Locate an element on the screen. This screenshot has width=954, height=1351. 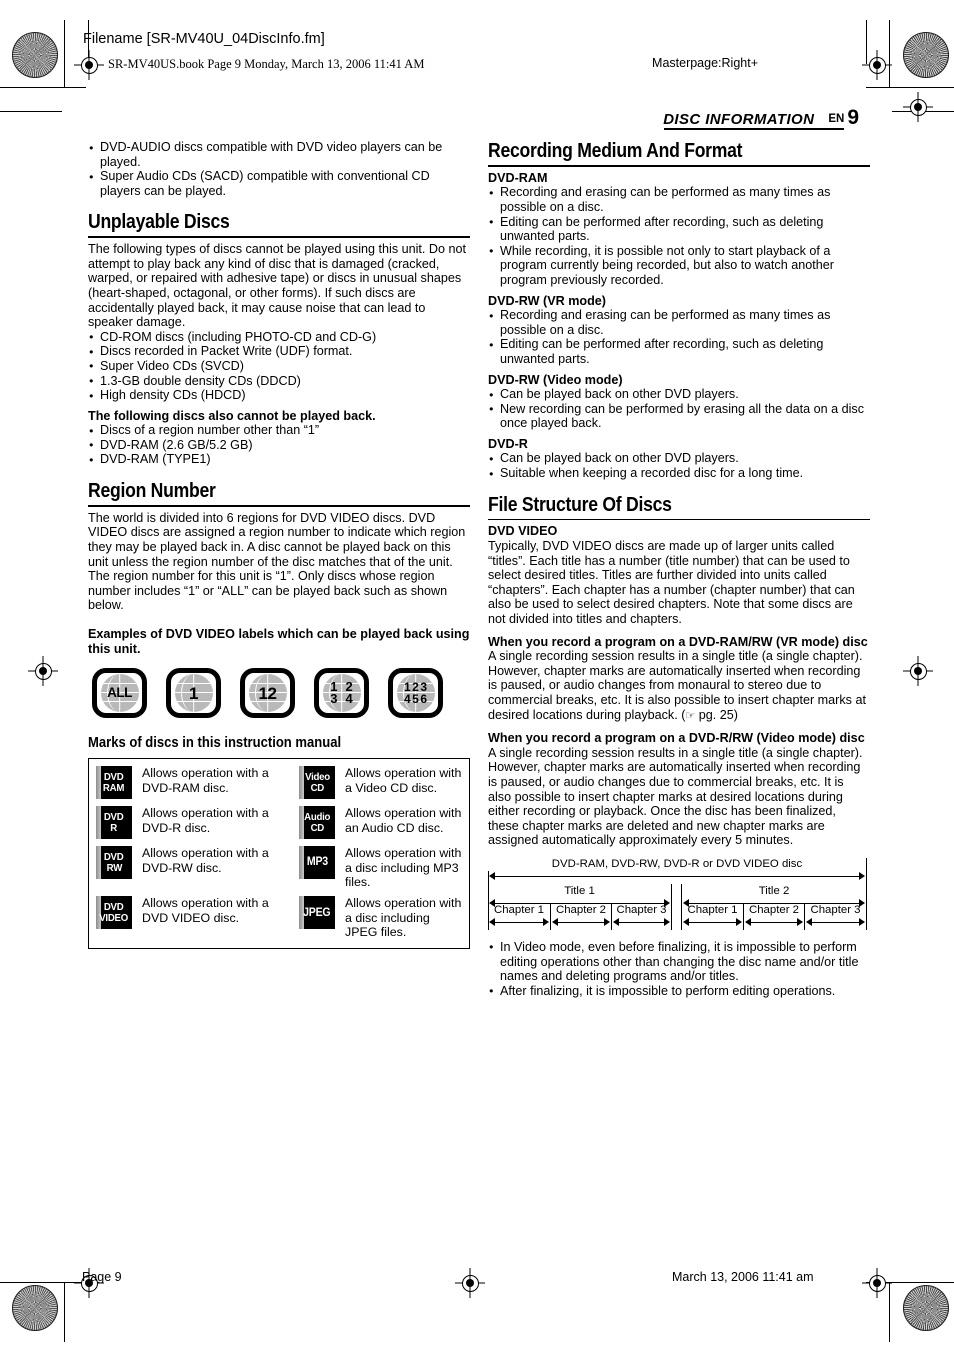
badge-line-1: MP3 is located at coordinates (317, 862).